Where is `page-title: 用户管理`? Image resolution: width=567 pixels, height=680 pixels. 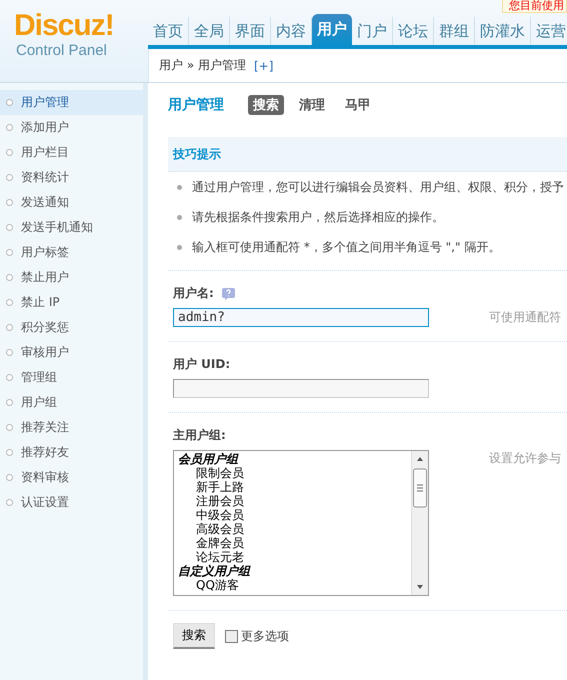
page-title: 用户管理 is located at coordinates (196, 105).